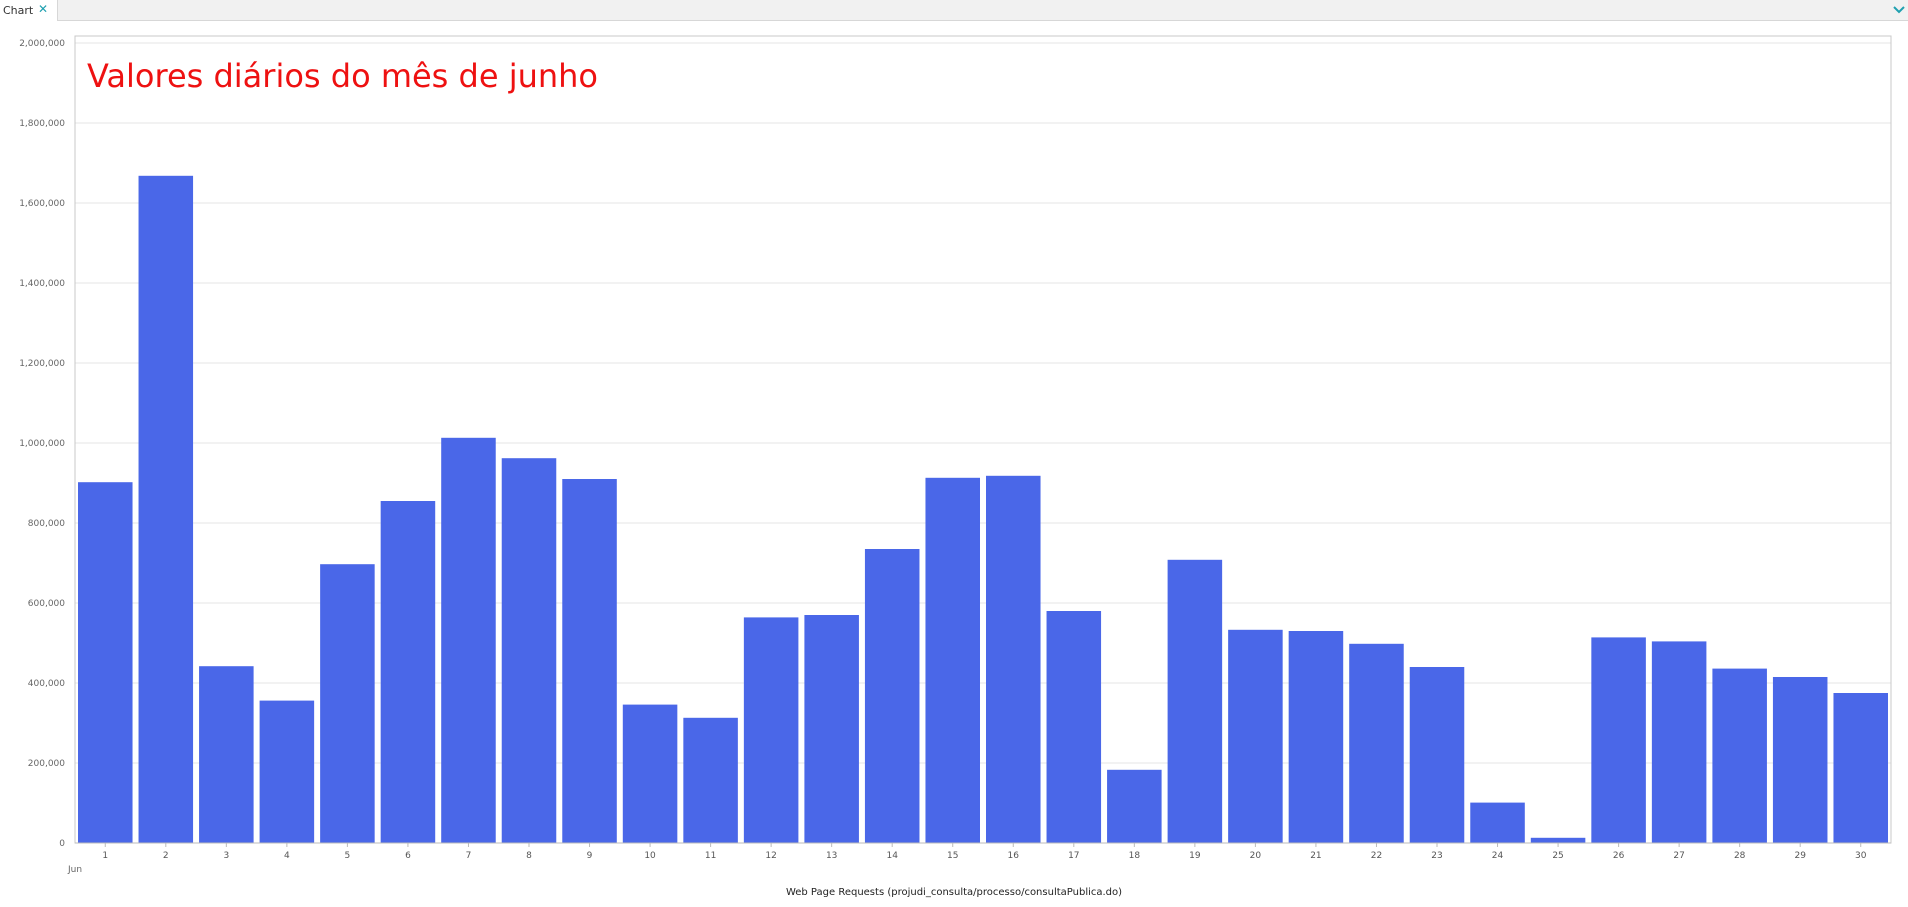 This screenshot has width=1908, height=907. I want to click on x-tick-label: 18, so click(1135, 856).